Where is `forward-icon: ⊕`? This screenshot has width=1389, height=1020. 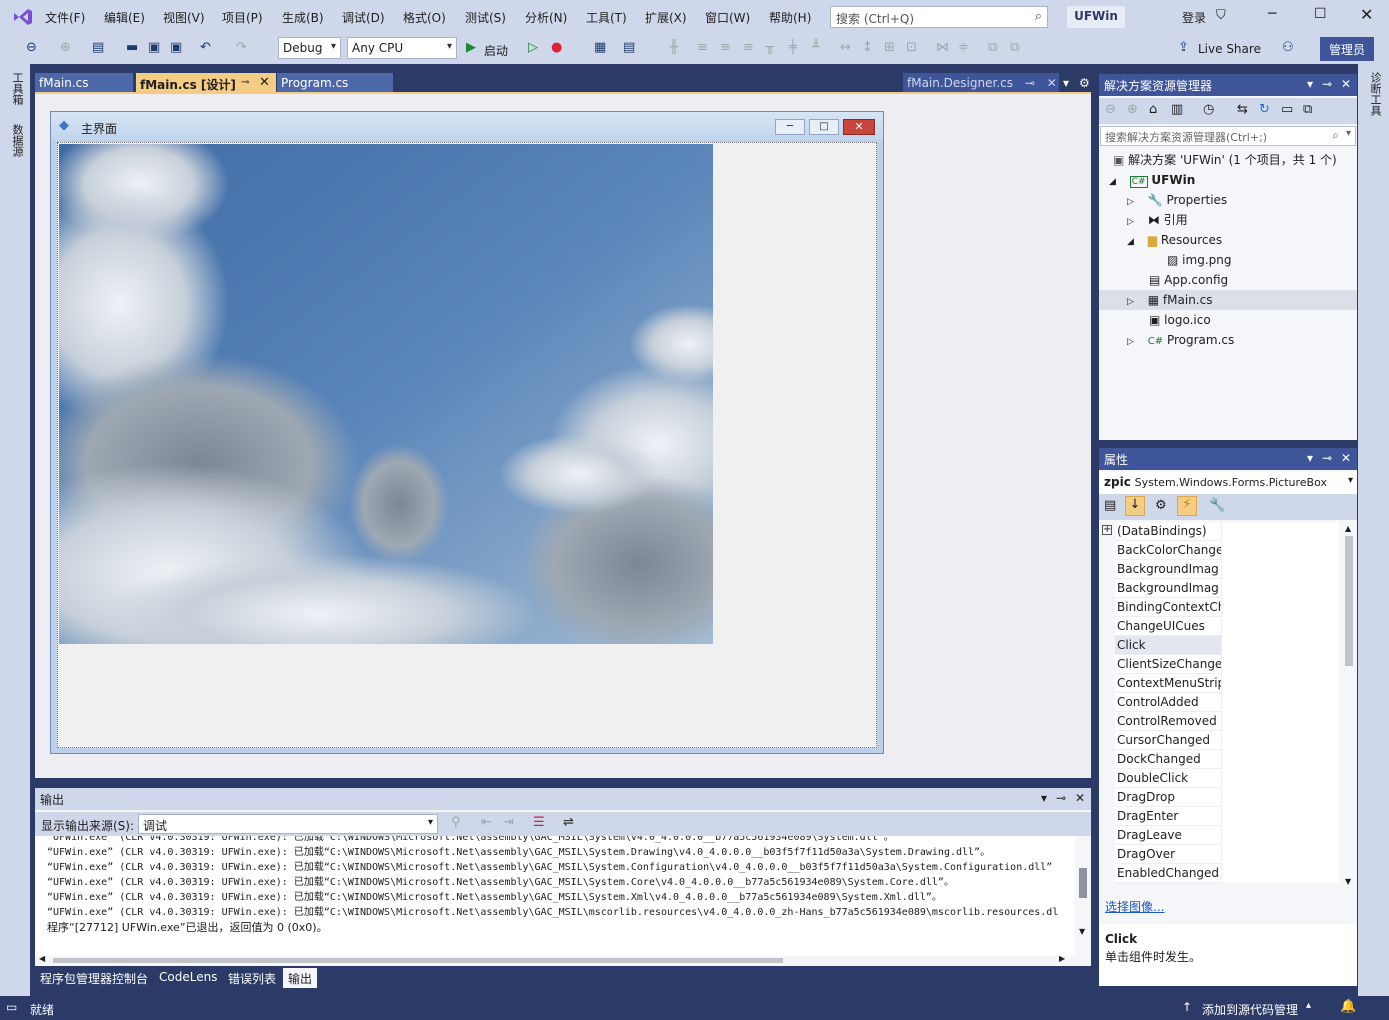 forward-icon: ⊕ is located at coordinates (65, 48).